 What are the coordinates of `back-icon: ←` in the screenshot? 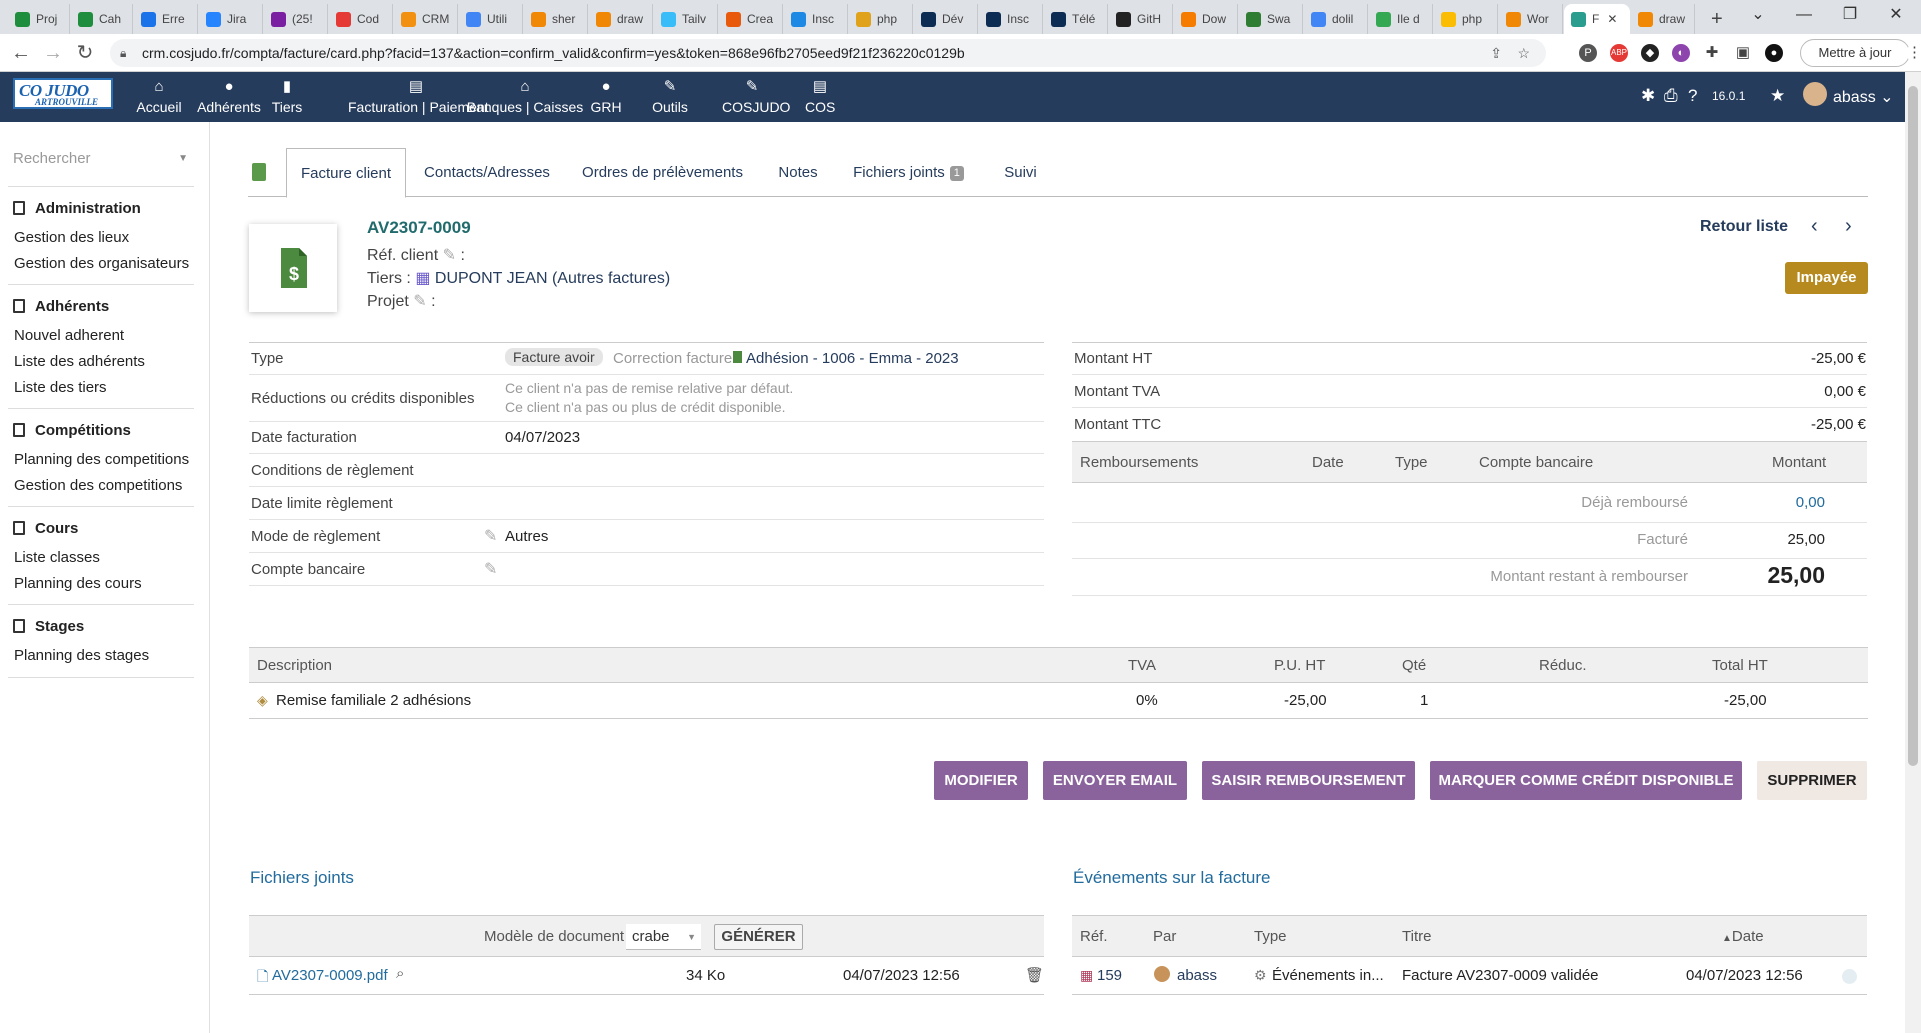 It's located at (21, 53).